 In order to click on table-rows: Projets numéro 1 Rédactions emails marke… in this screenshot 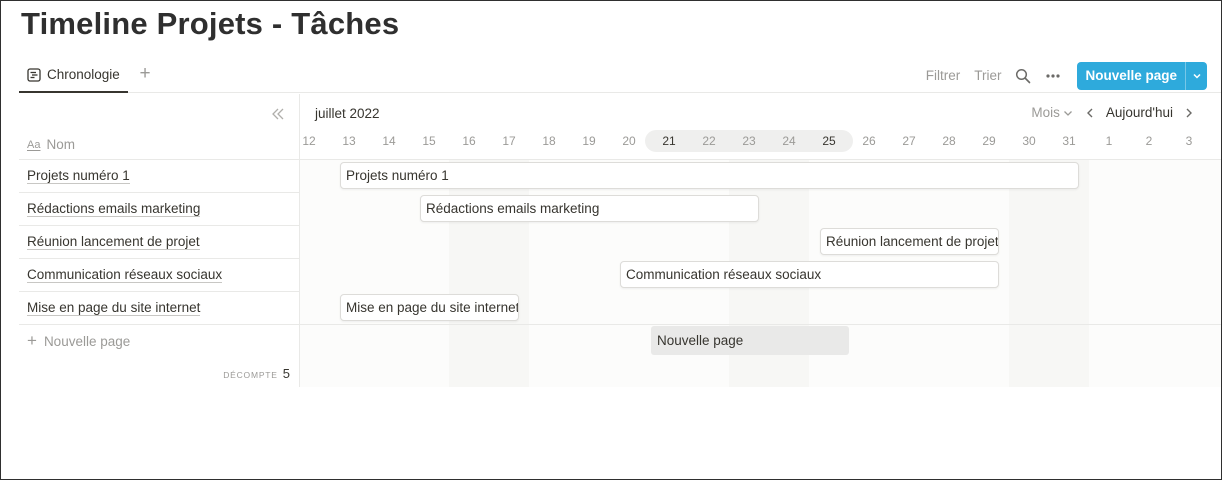, I will do `click(159, 258)`.